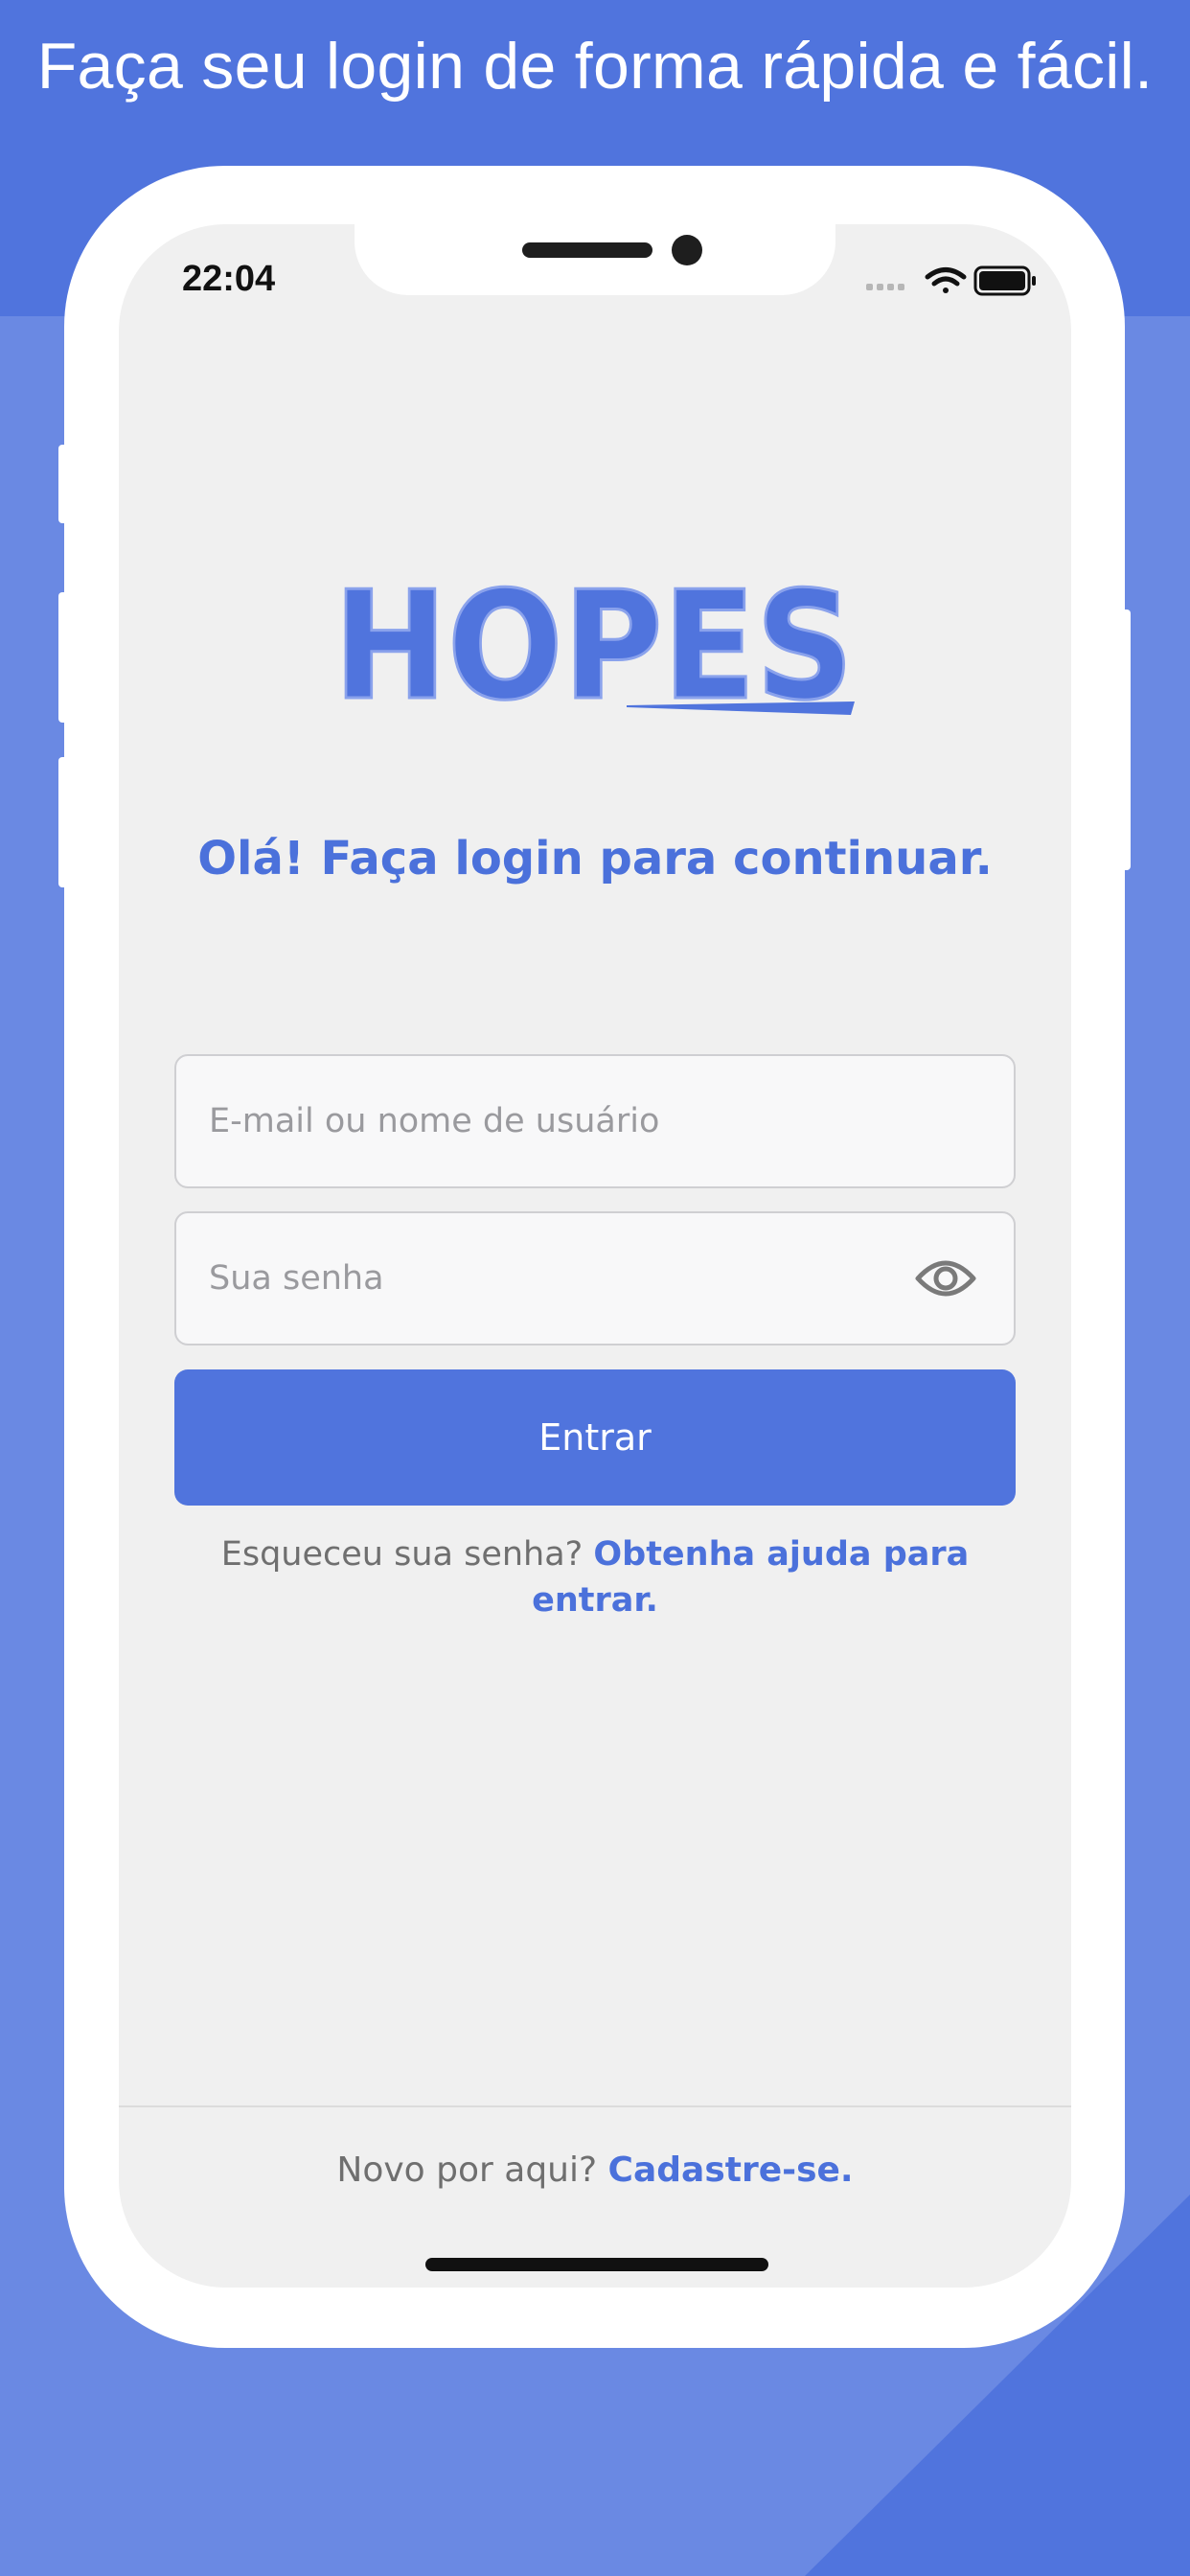 The height and width of the screenshot is (2576, 1190). What do you see at coordinates (402, 1554) in the screenshot?
I see `forgot-prefix: Esqueceu sua senha?` at bounding box center [402, 1554].